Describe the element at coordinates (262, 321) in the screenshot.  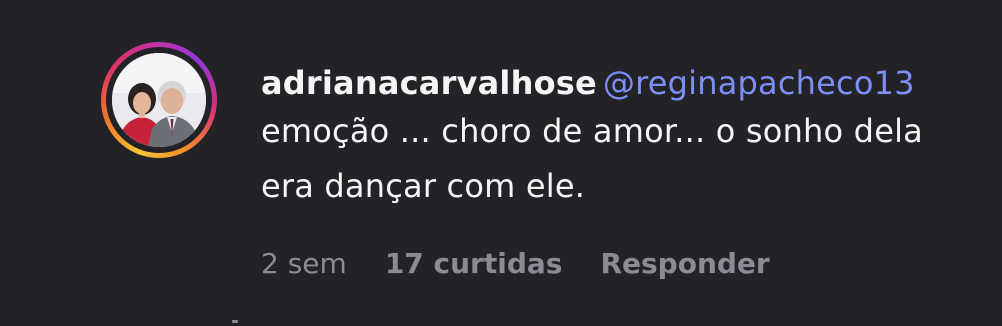
I see `next-item-peek` at that location.